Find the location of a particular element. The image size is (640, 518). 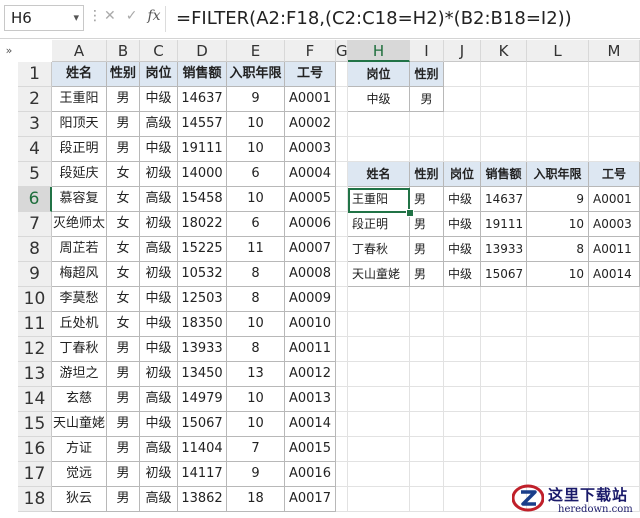

source-cell-years: 18 is located at coordinates (256, 499).